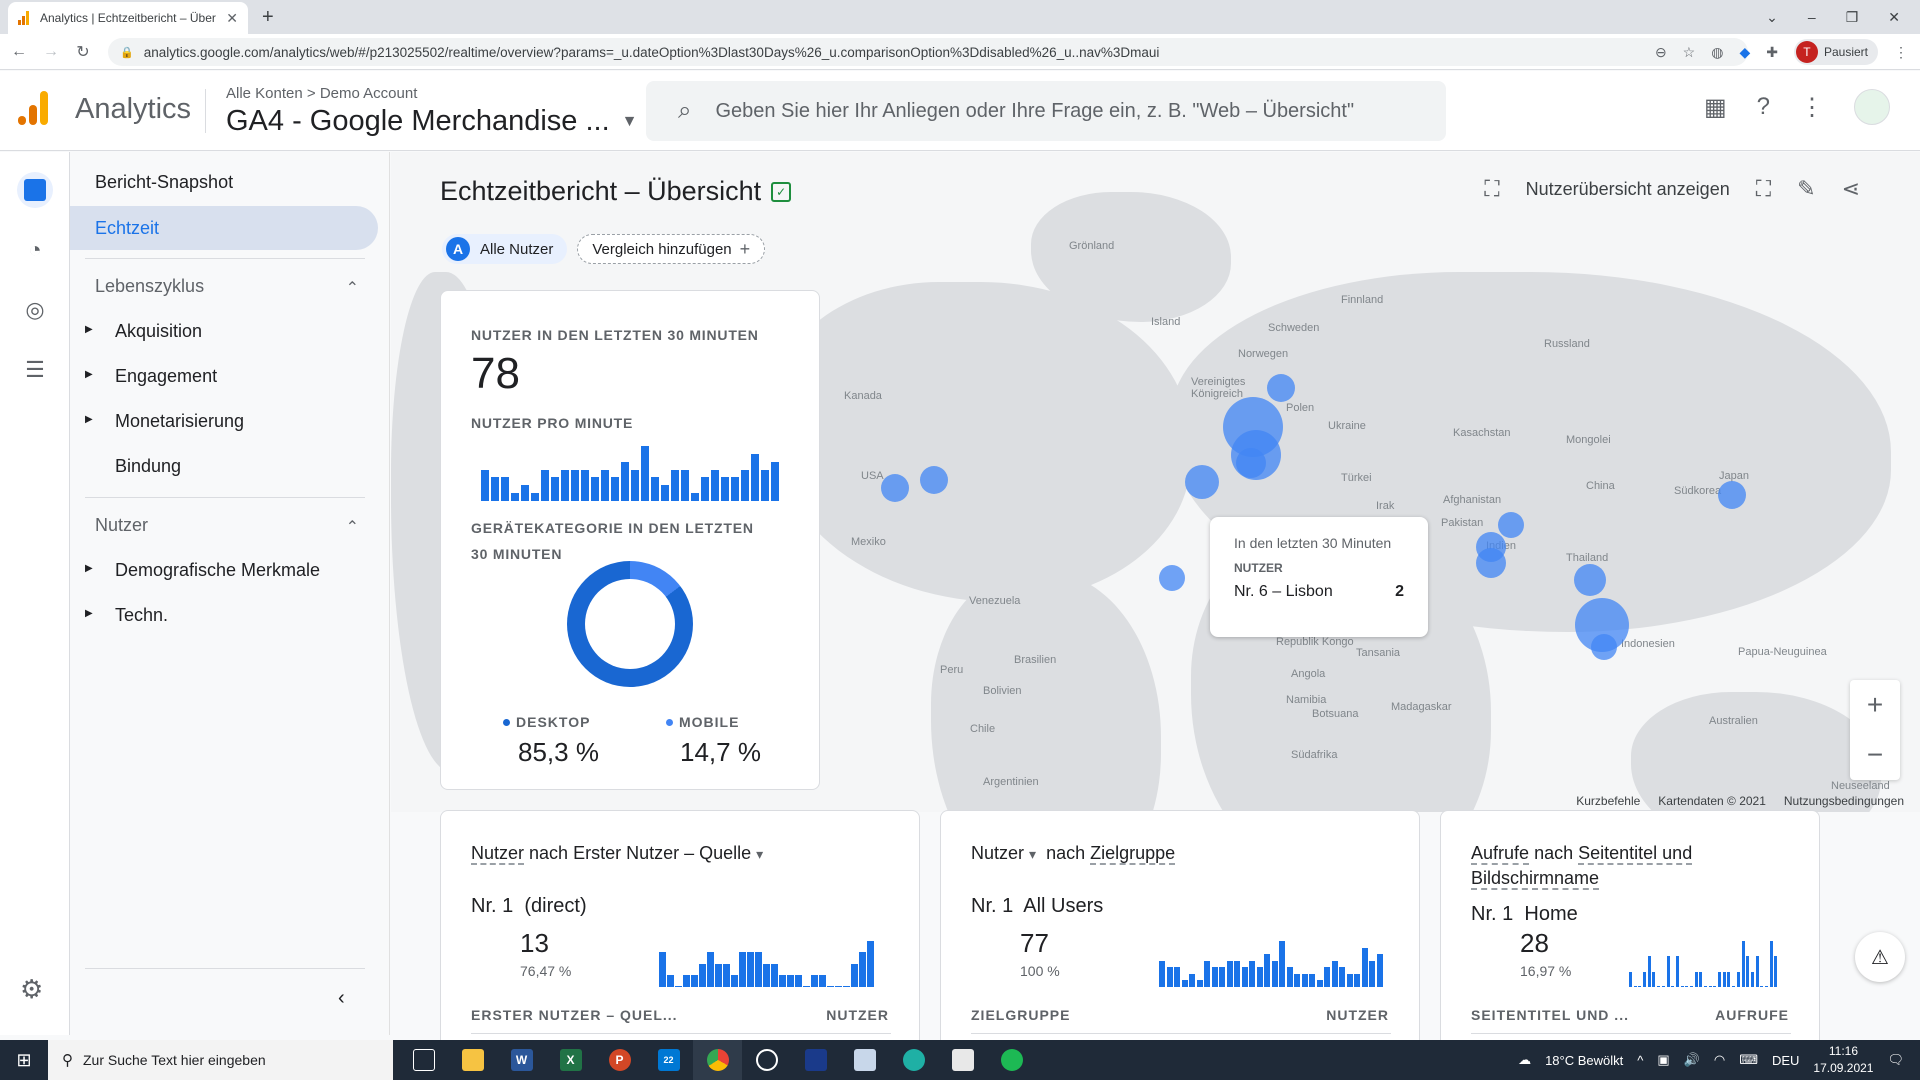 The height and width of the screenshot is (1080, 1920). I want to click on mail-icon: 22, so click(668, 1060).